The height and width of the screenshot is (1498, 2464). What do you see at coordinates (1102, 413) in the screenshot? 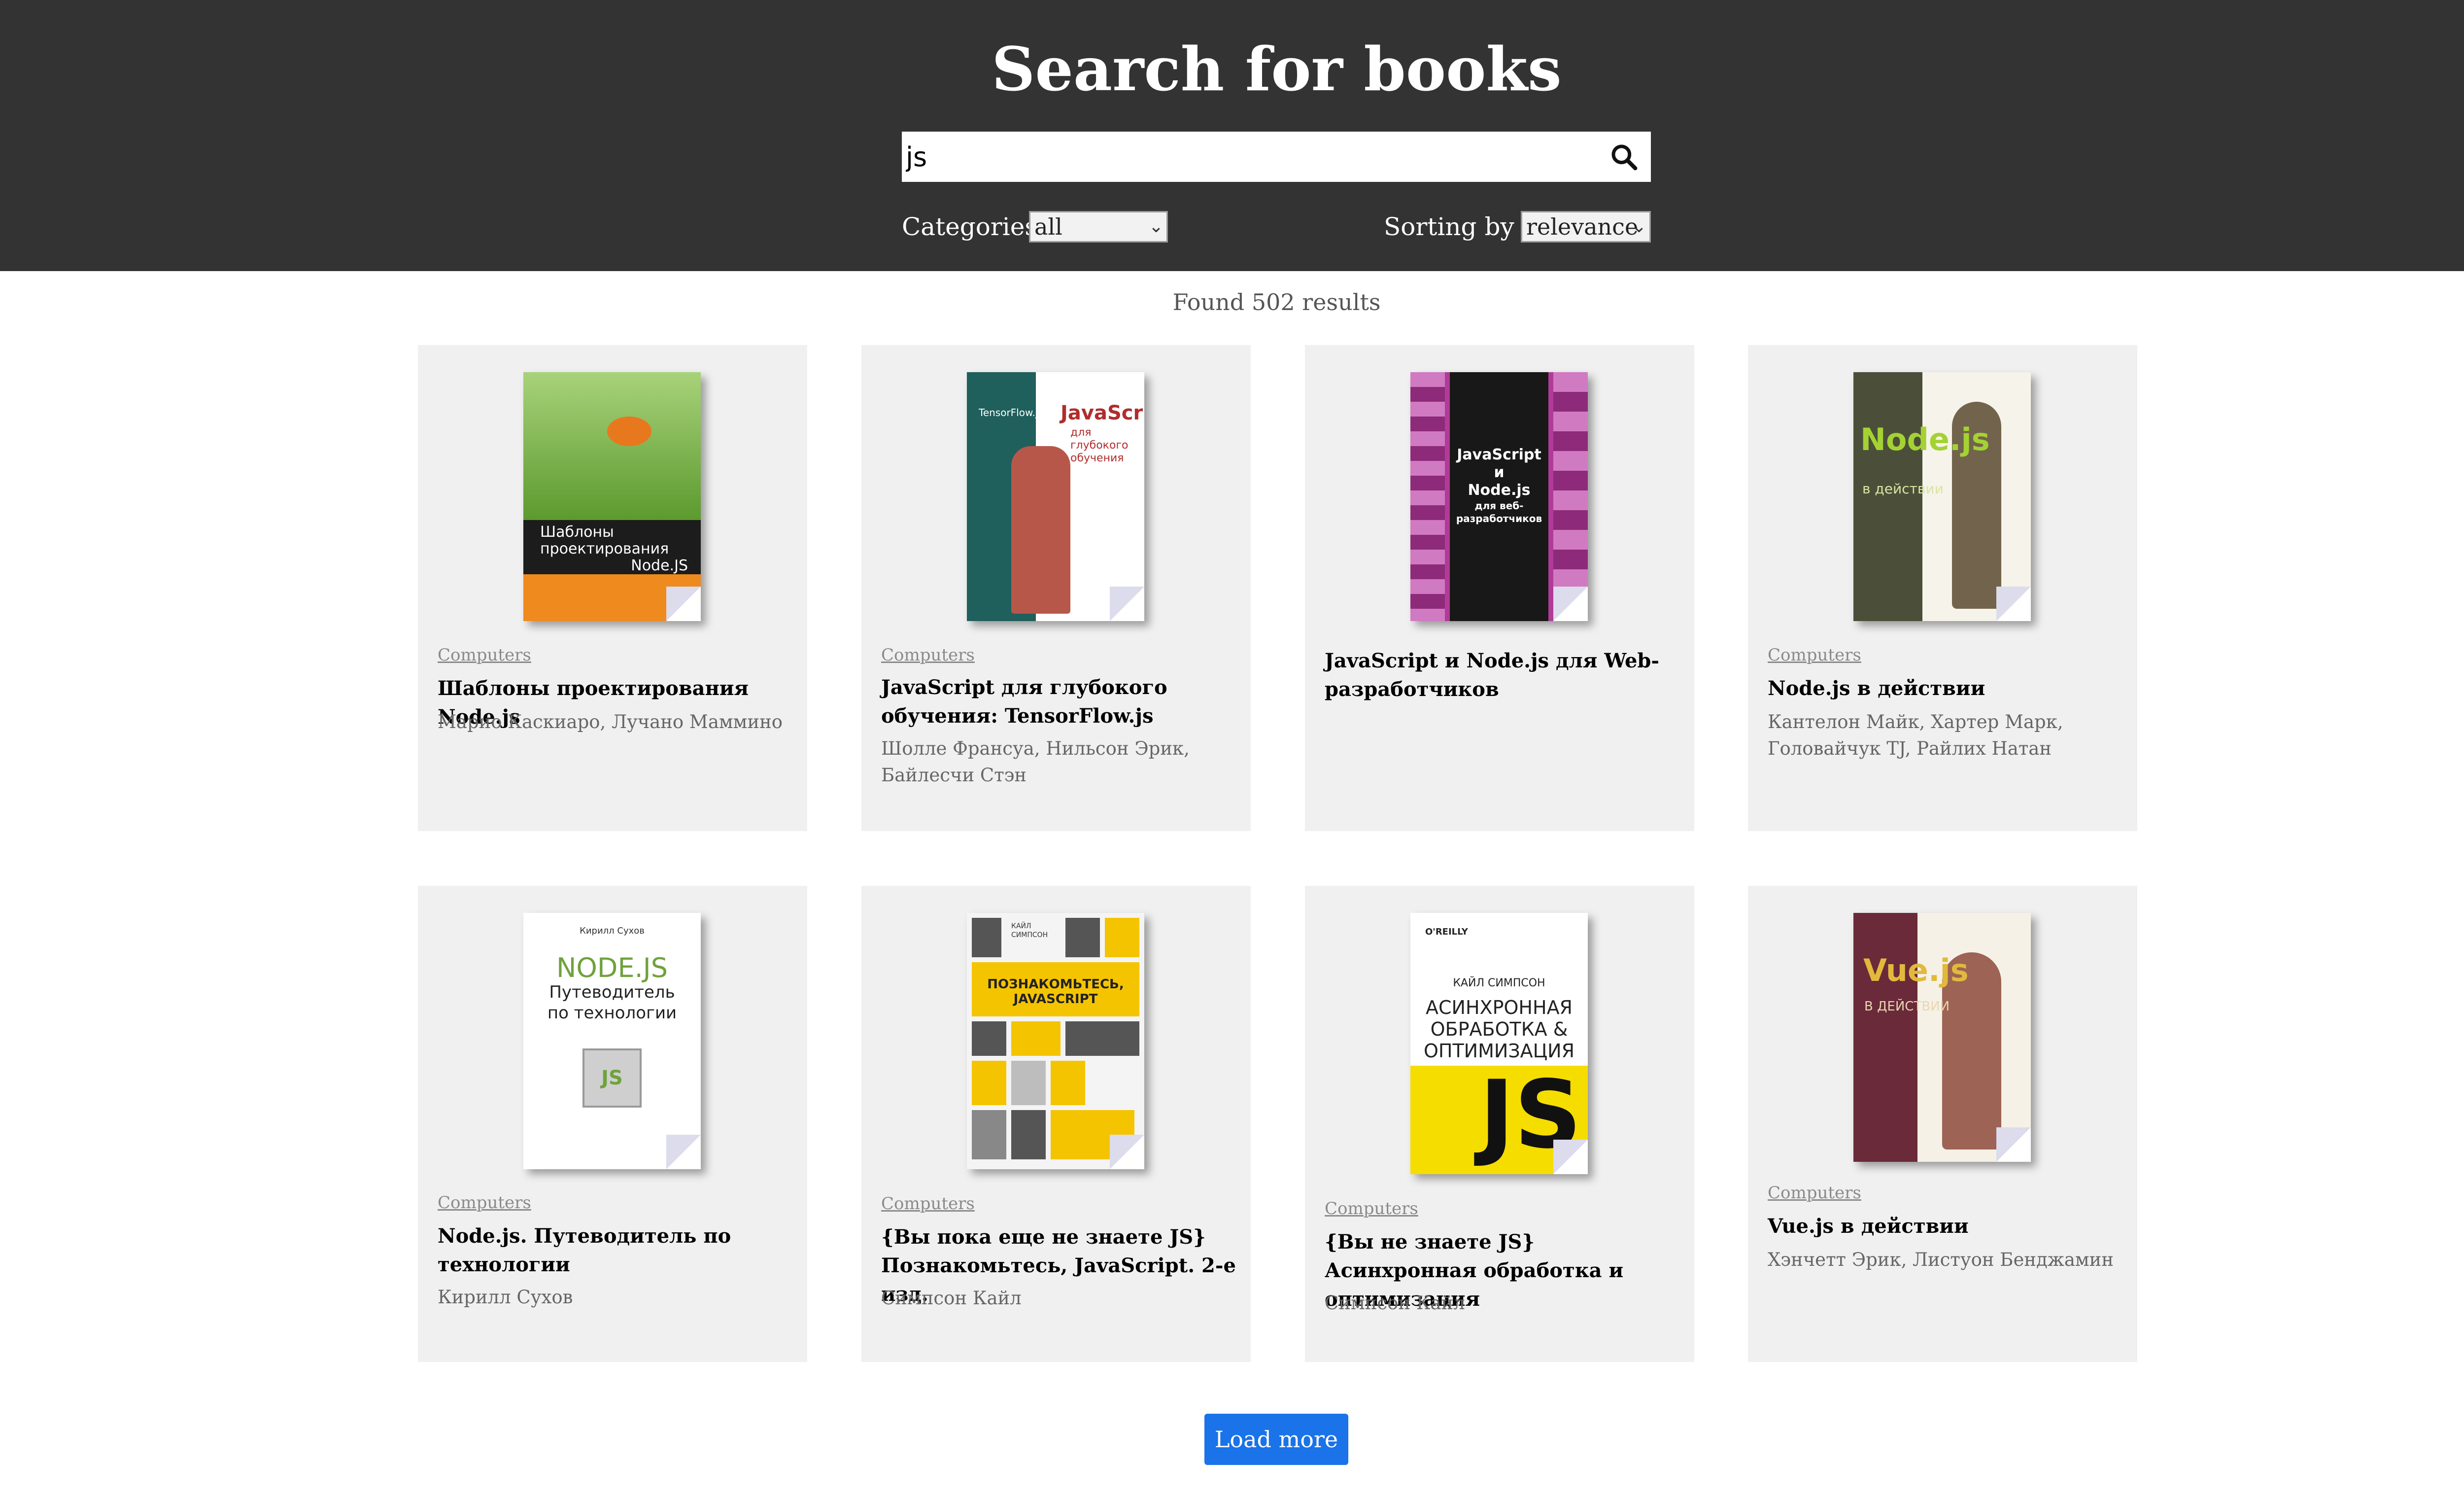
I see `cover-title: JavaScript` at bounding box center [1102, 413].